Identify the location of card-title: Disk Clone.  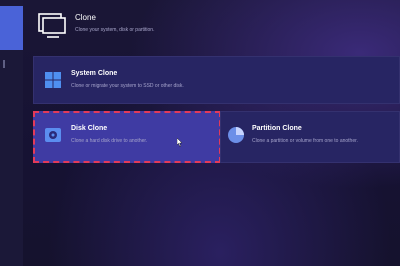
(89, 128).